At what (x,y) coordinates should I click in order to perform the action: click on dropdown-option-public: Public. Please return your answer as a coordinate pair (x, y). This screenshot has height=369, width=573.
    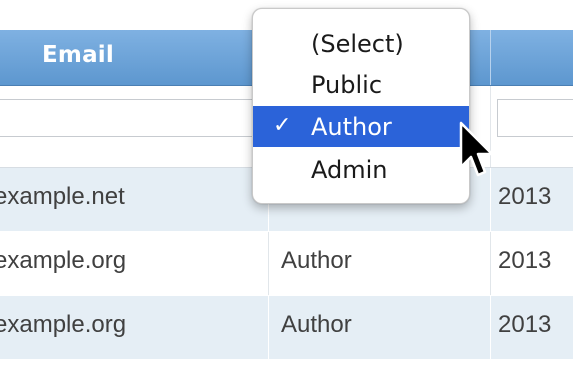
    Looking at the image, I should click on (361, 84).